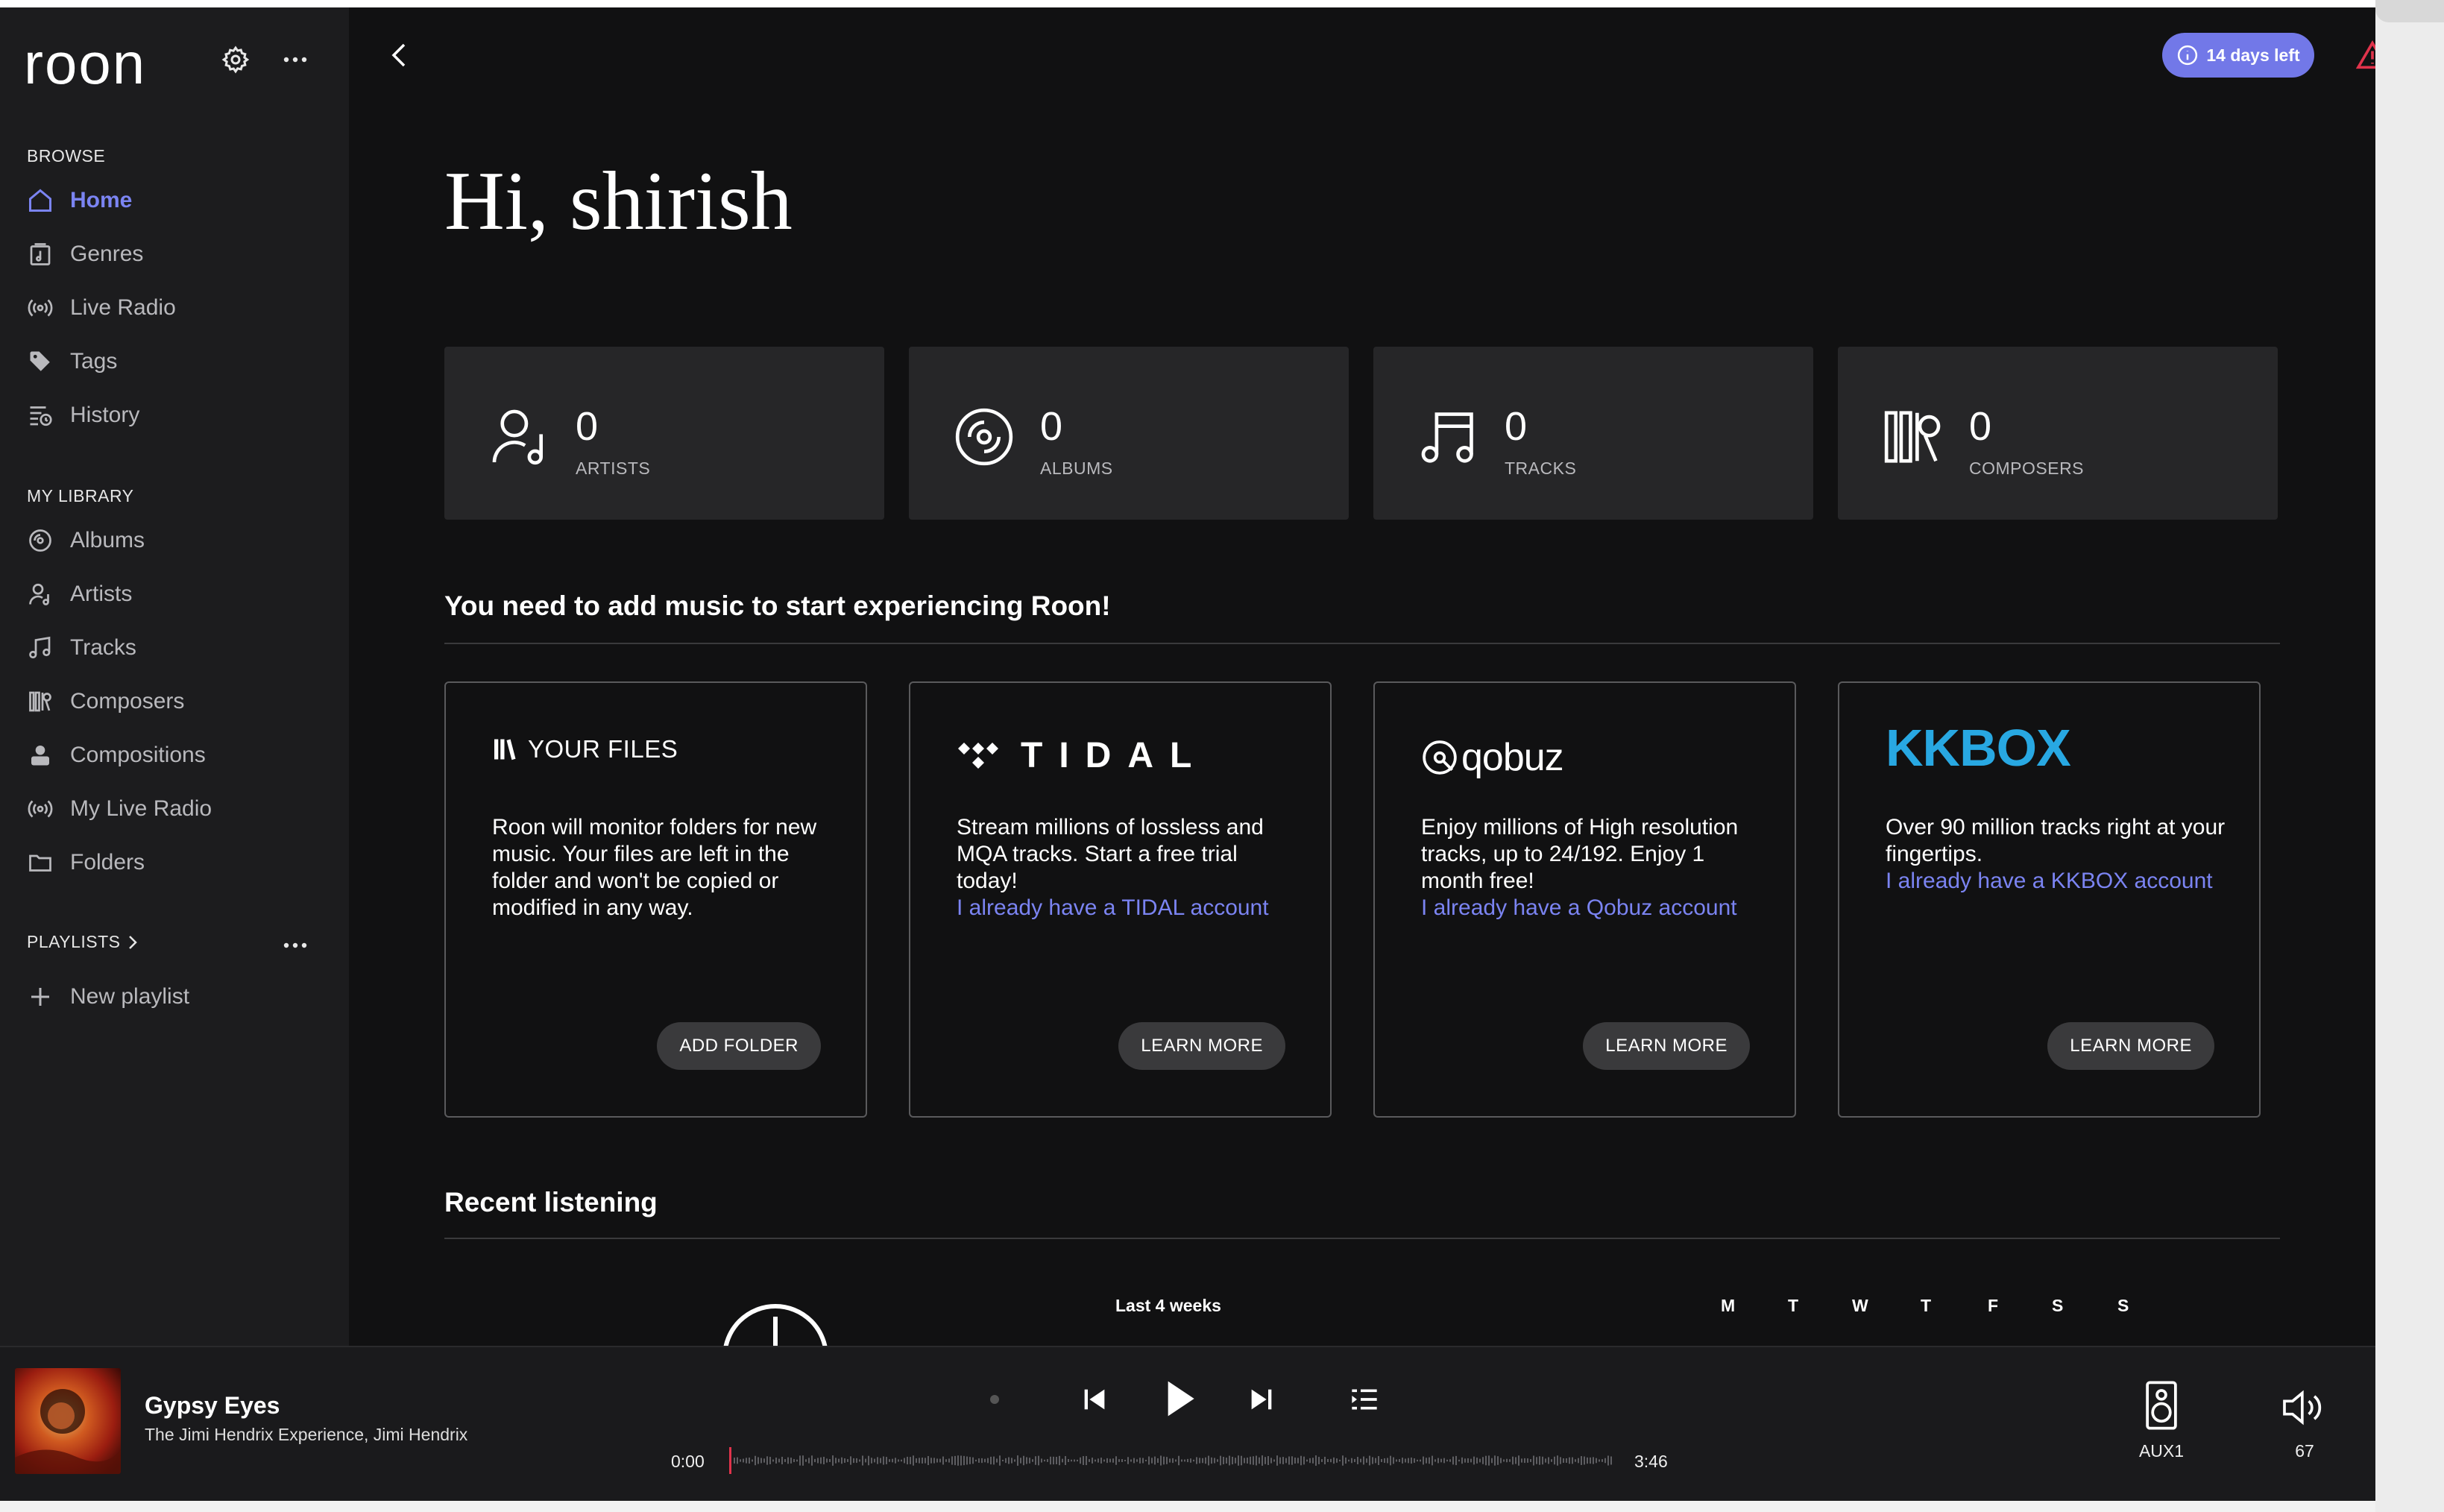  Describe the element at coordinates (84, 942) in the screenshot. I see `playlists-heading: PLAYLISTS` at that location.